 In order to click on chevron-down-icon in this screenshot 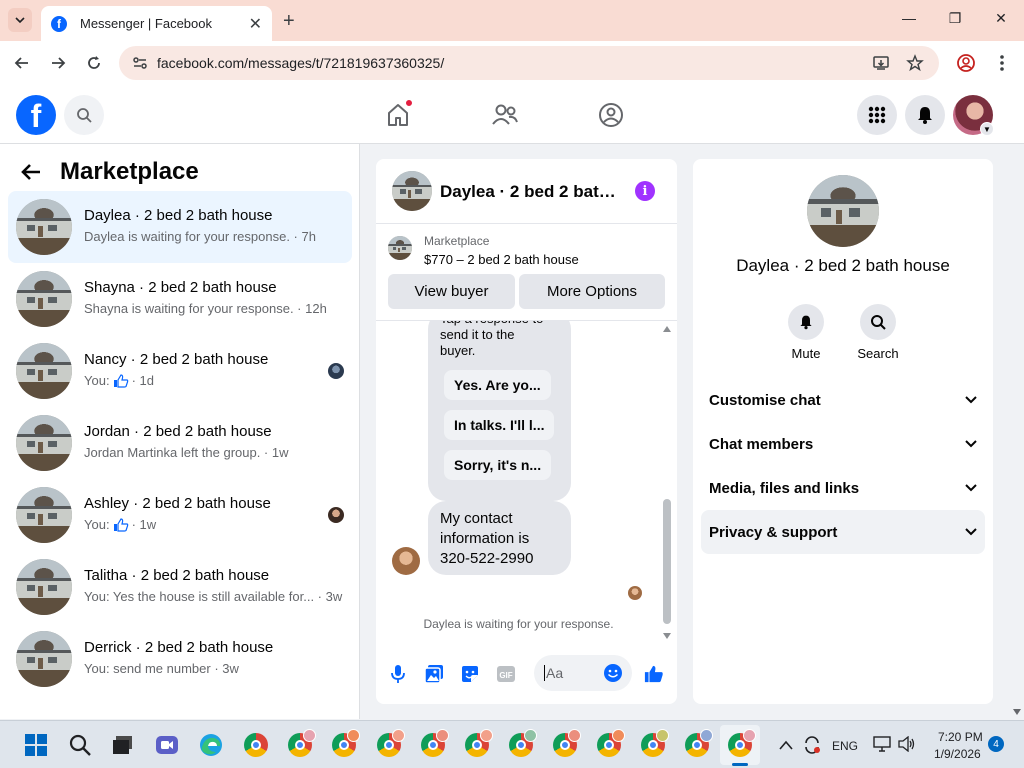, I will do `click(971, 532)`.